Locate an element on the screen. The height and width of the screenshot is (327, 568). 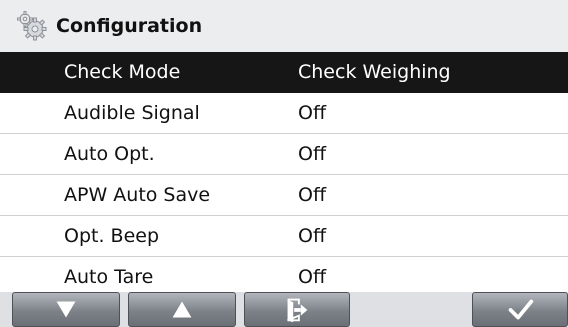
checkmark-icon is located at coordinates (521, 309).